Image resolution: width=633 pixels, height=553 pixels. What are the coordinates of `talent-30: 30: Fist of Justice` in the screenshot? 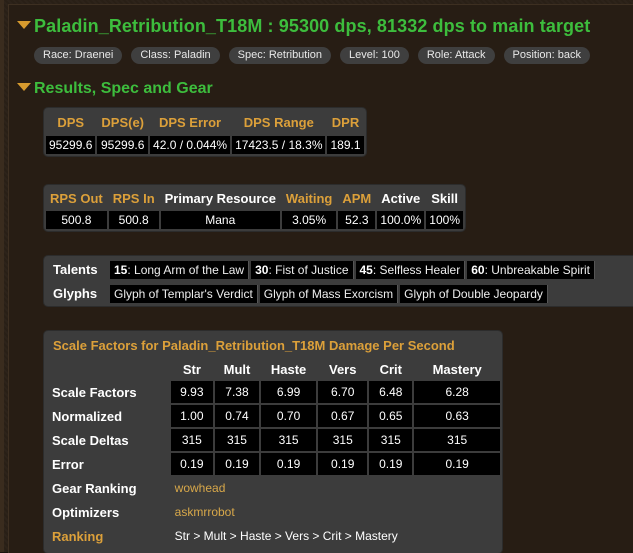 It's located at (302, 270).